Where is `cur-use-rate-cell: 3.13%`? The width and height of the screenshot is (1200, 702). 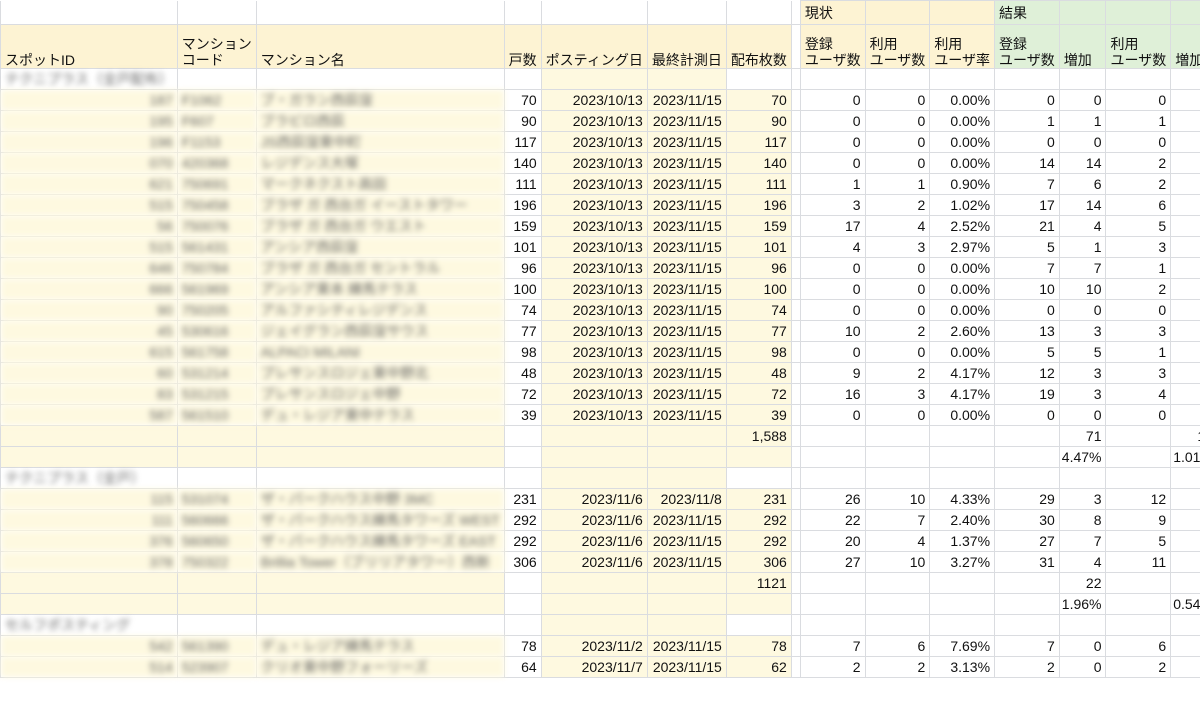 cur-use-rate-cell: 3.13% is located at coordinates (962, 667).